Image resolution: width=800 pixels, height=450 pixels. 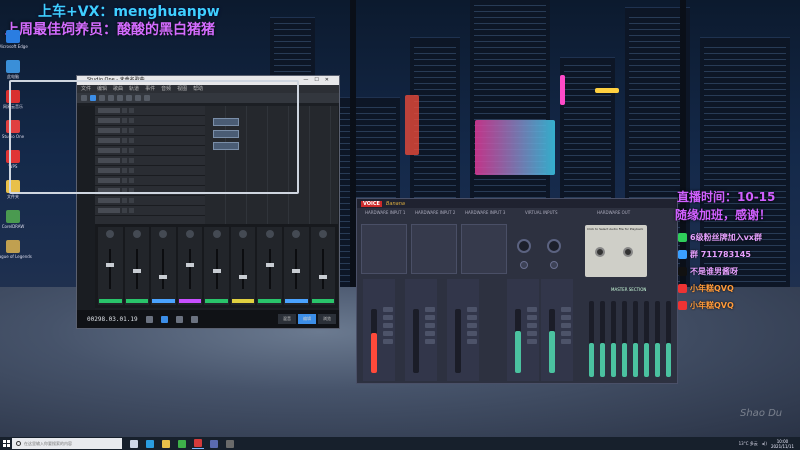 What do you see at coordinates (287, 319) in the screenshot?
I see `tab-0: 混音` at bounding box center [287, 319].